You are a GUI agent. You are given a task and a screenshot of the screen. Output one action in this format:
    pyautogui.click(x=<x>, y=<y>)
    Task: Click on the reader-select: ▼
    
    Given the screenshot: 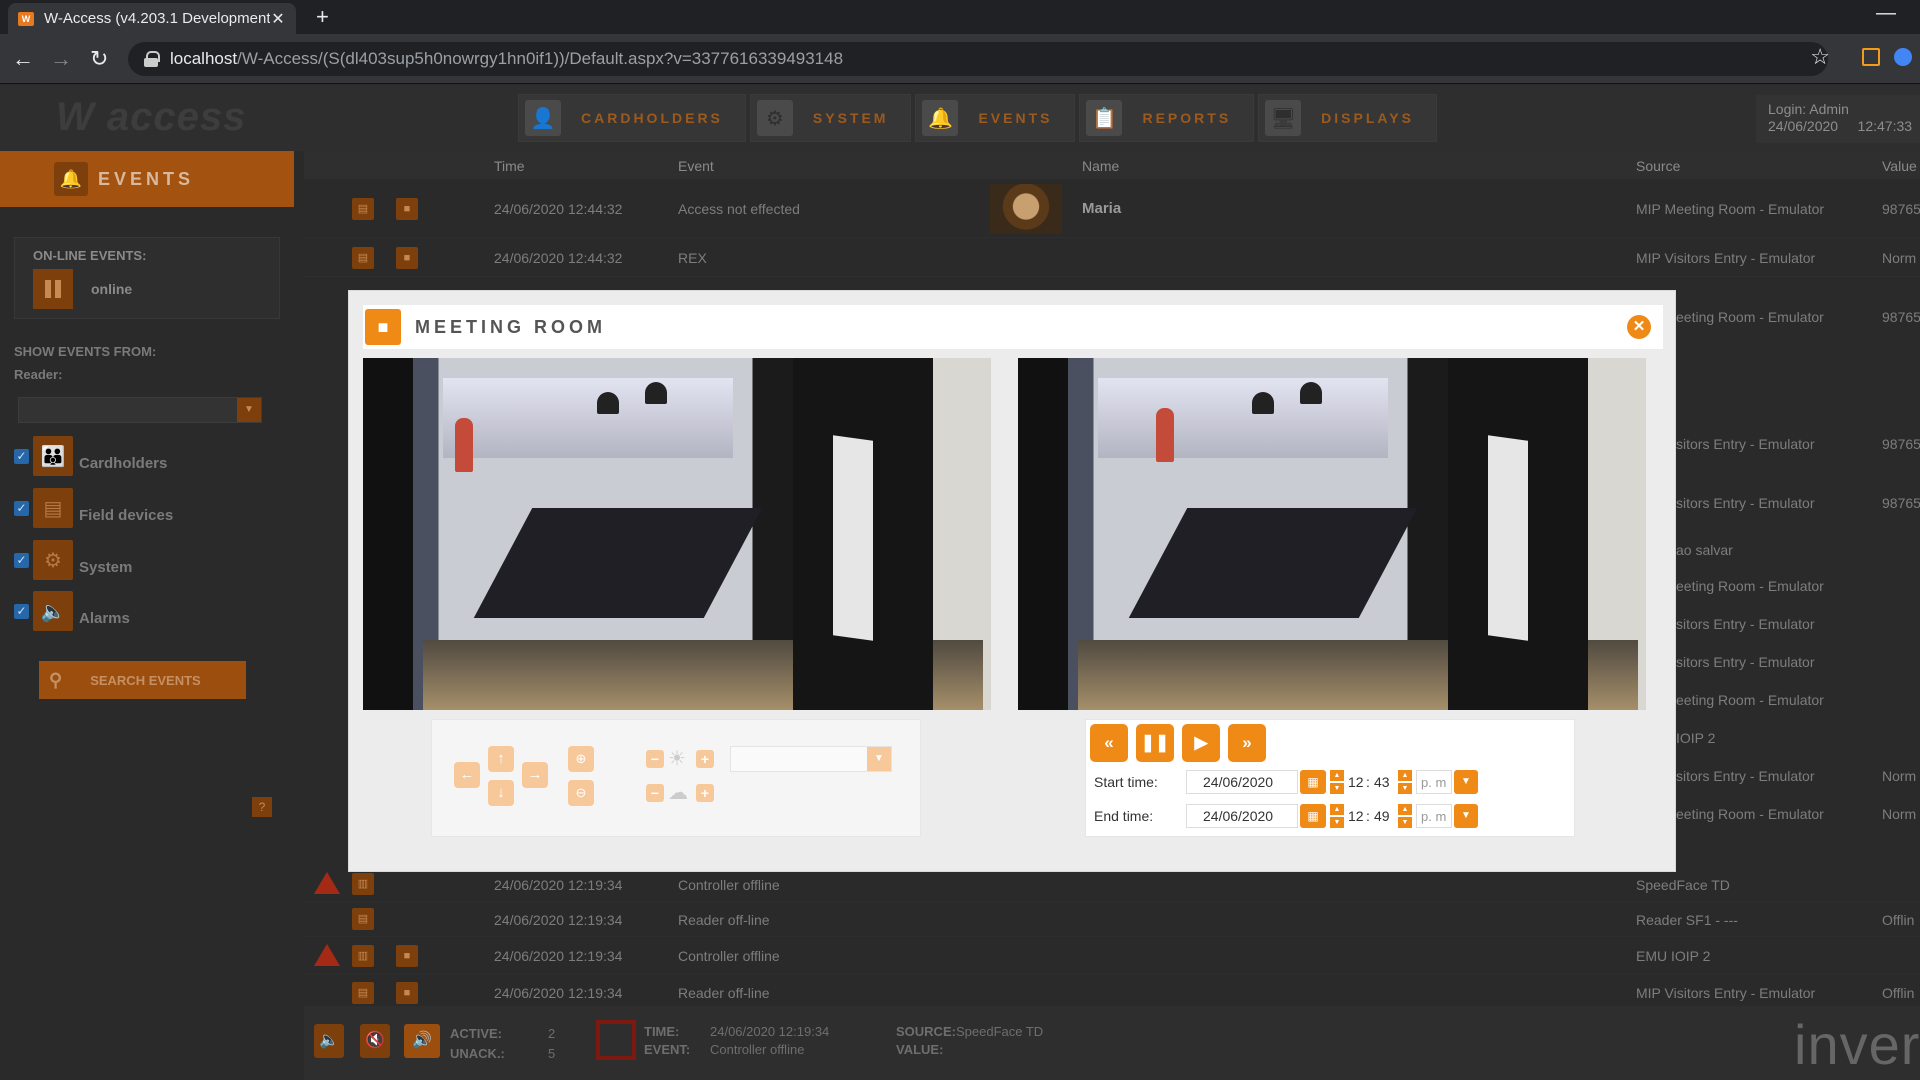 What is the action you would take?
    pyautogui.click(x=140, y=410)
    